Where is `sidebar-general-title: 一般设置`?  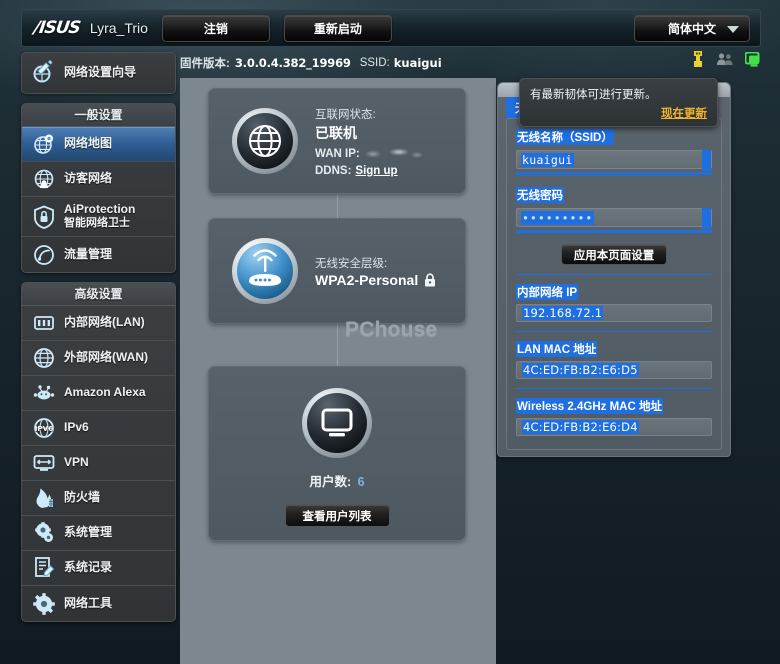
sidebar-general-title: 一般设置 is located at coordinates (98, 115).